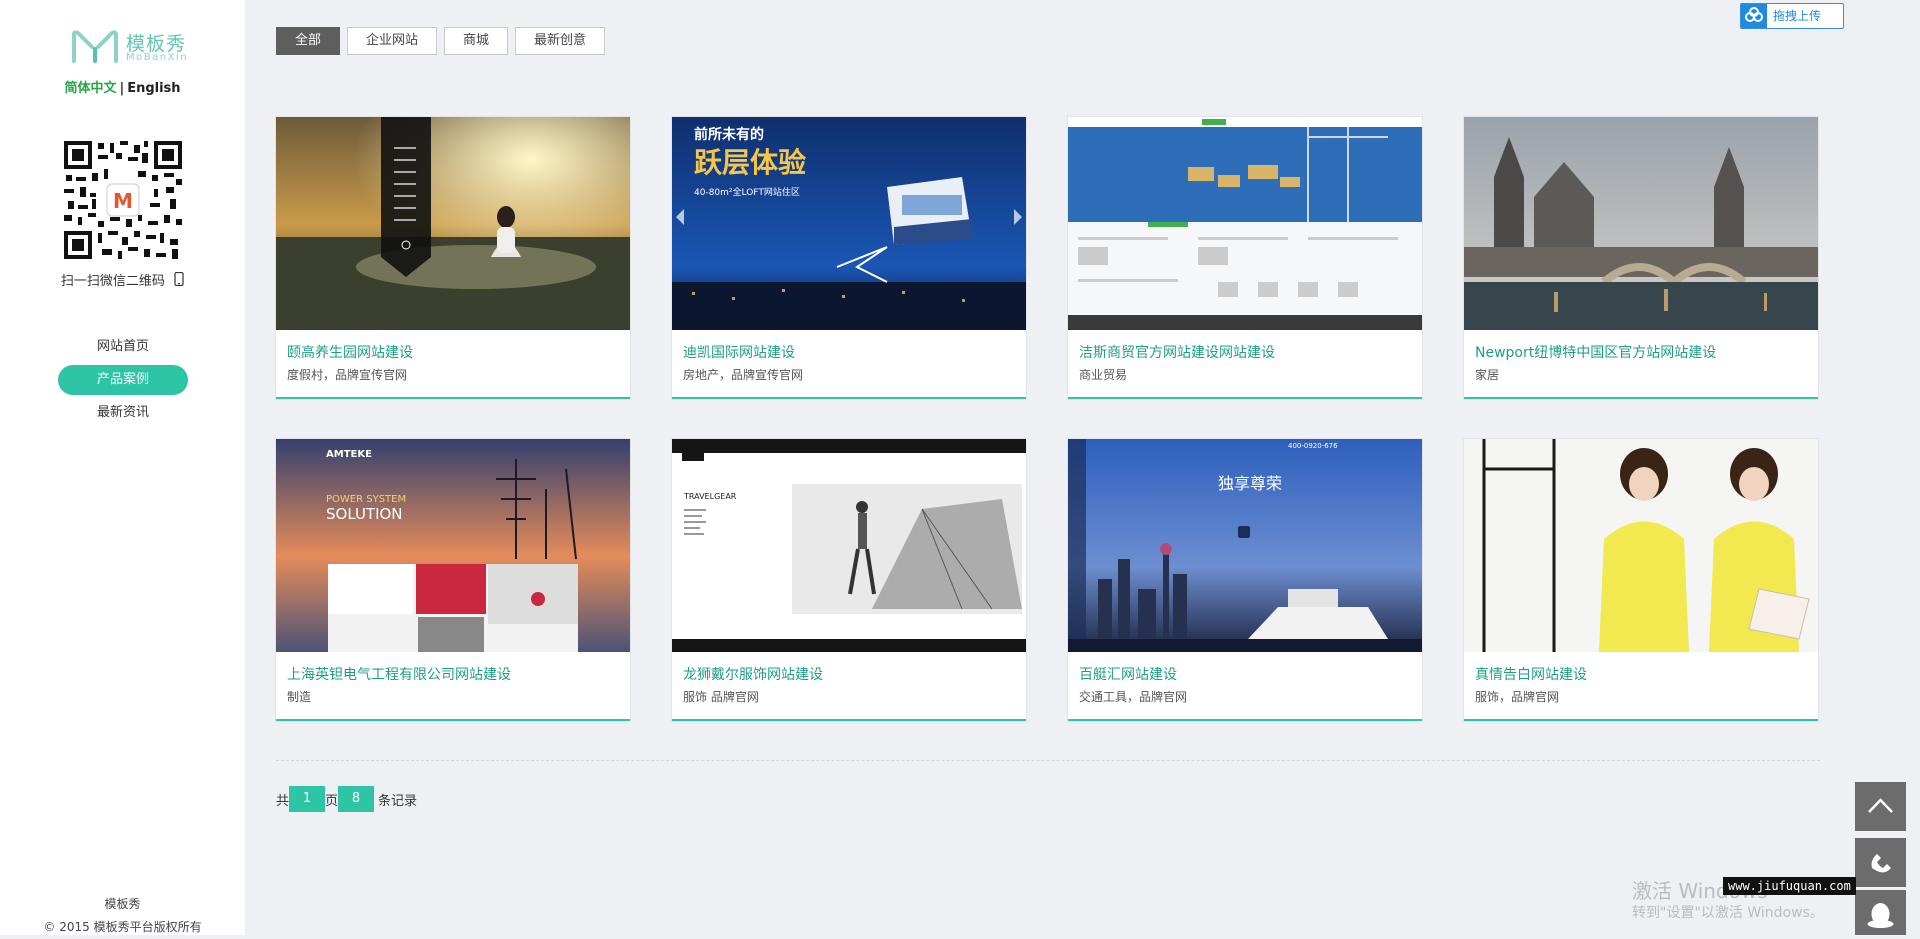  What do you see at coordinates (122, 904) in the screenshot?
I see `footer-brand: 模板秀` at bounding box center [122, 904].